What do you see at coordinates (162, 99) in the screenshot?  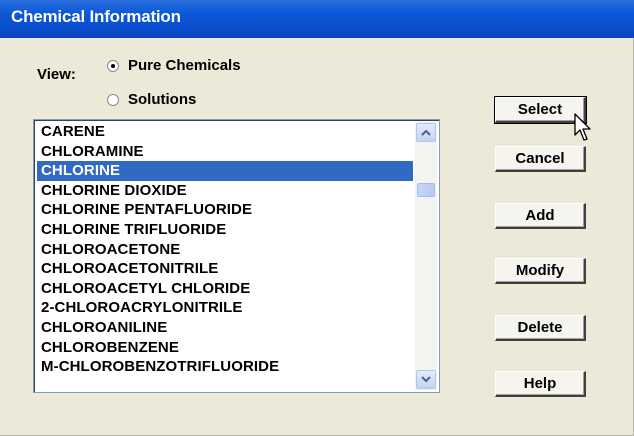 I see `radio-solutions-label: Solutions` at bounding box center [162, 99].